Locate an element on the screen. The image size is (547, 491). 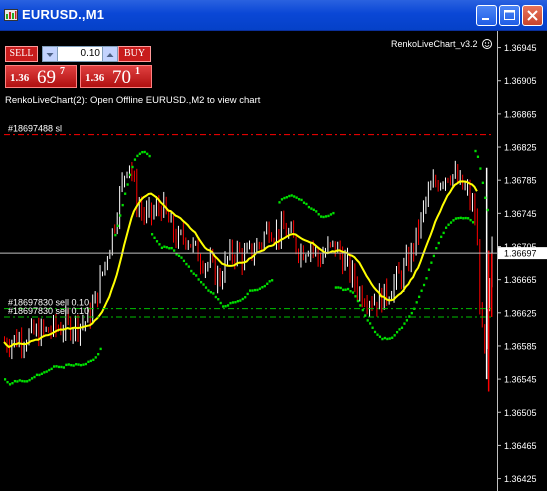
minimize-button is located at coordinates (486, 15).